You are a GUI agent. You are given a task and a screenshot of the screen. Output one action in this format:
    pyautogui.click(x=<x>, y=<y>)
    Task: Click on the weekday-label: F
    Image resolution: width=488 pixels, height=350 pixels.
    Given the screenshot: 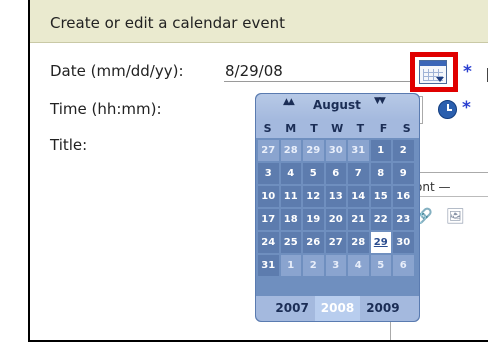 What is the action you would take?
    pyautogui.click(x=383, y=128)
    